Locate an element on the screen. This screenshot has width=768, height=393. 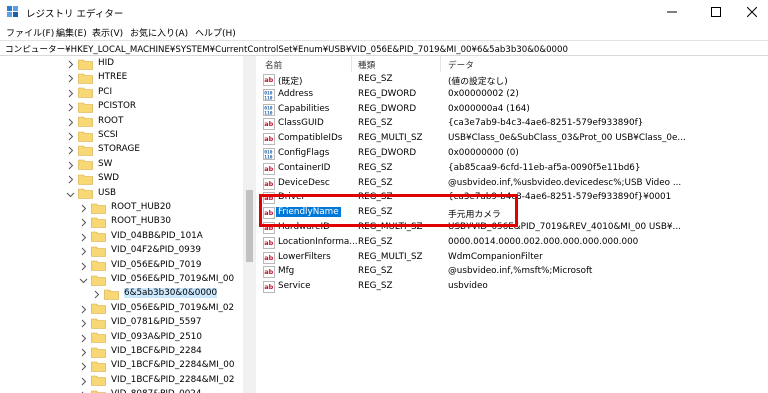
menu-bar: ファイル(F) 編集(E) 表示(V) お気に入り(A) ヘルプ(H) is located at coordinates (384, 32).